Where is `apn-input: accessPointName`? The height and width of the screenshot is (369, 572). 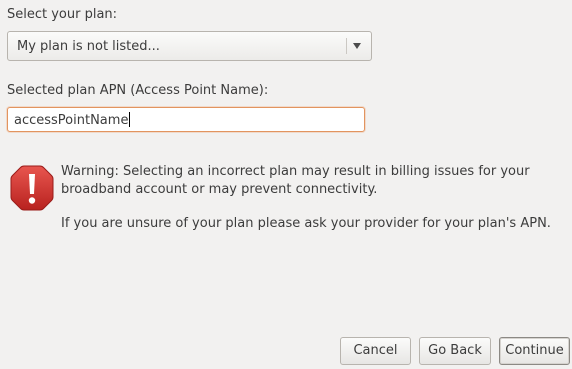 apn-input: accessPointName is located at coordinates (186, 119).